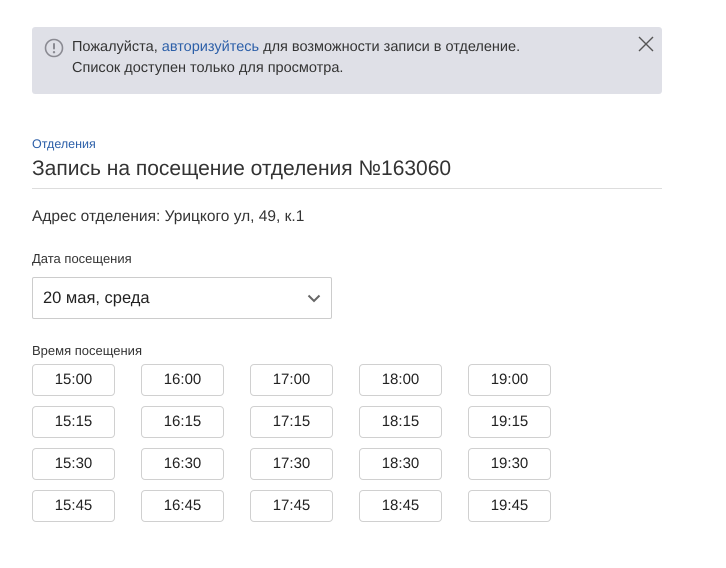  Describe the element at coordinates (73, 380) in the screenshot. I see `time-slot-button: 15:00` at that location.